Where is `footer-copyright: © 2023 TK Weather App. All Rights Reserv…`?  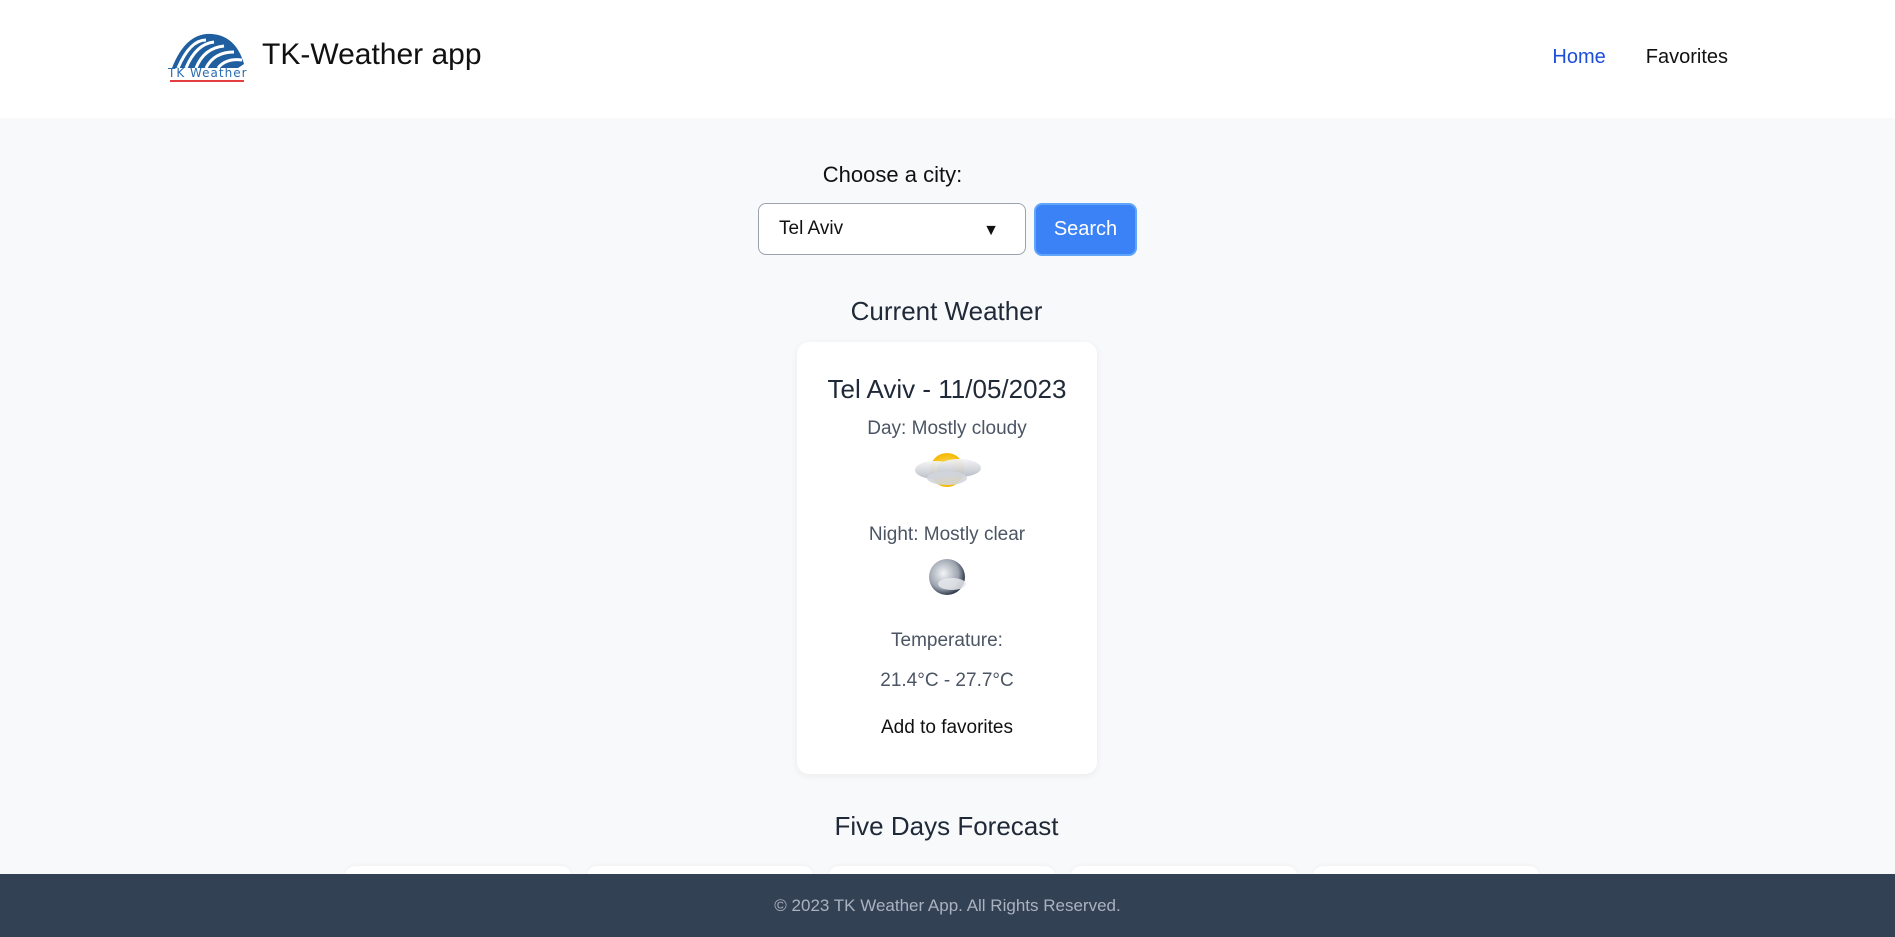
footer-copyright: © 2023 TK Weather App. All Rights Reserv… is located at coordinates (947, 905).